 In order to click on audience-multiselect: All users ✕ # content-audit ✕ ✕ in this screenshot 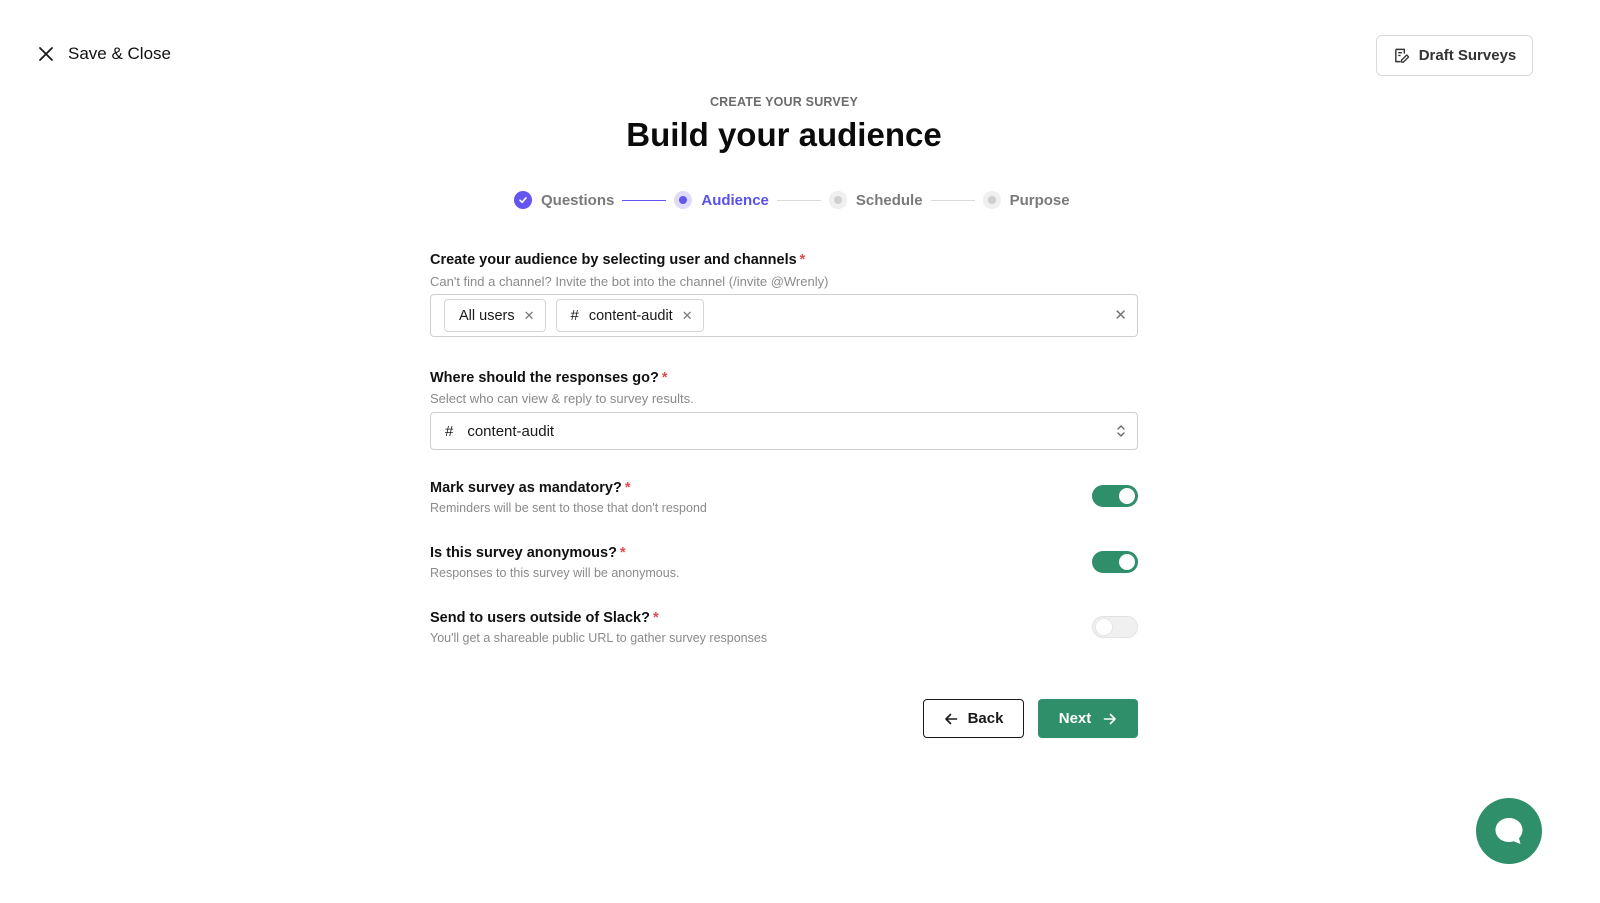, I will do `click(784, 315)`.